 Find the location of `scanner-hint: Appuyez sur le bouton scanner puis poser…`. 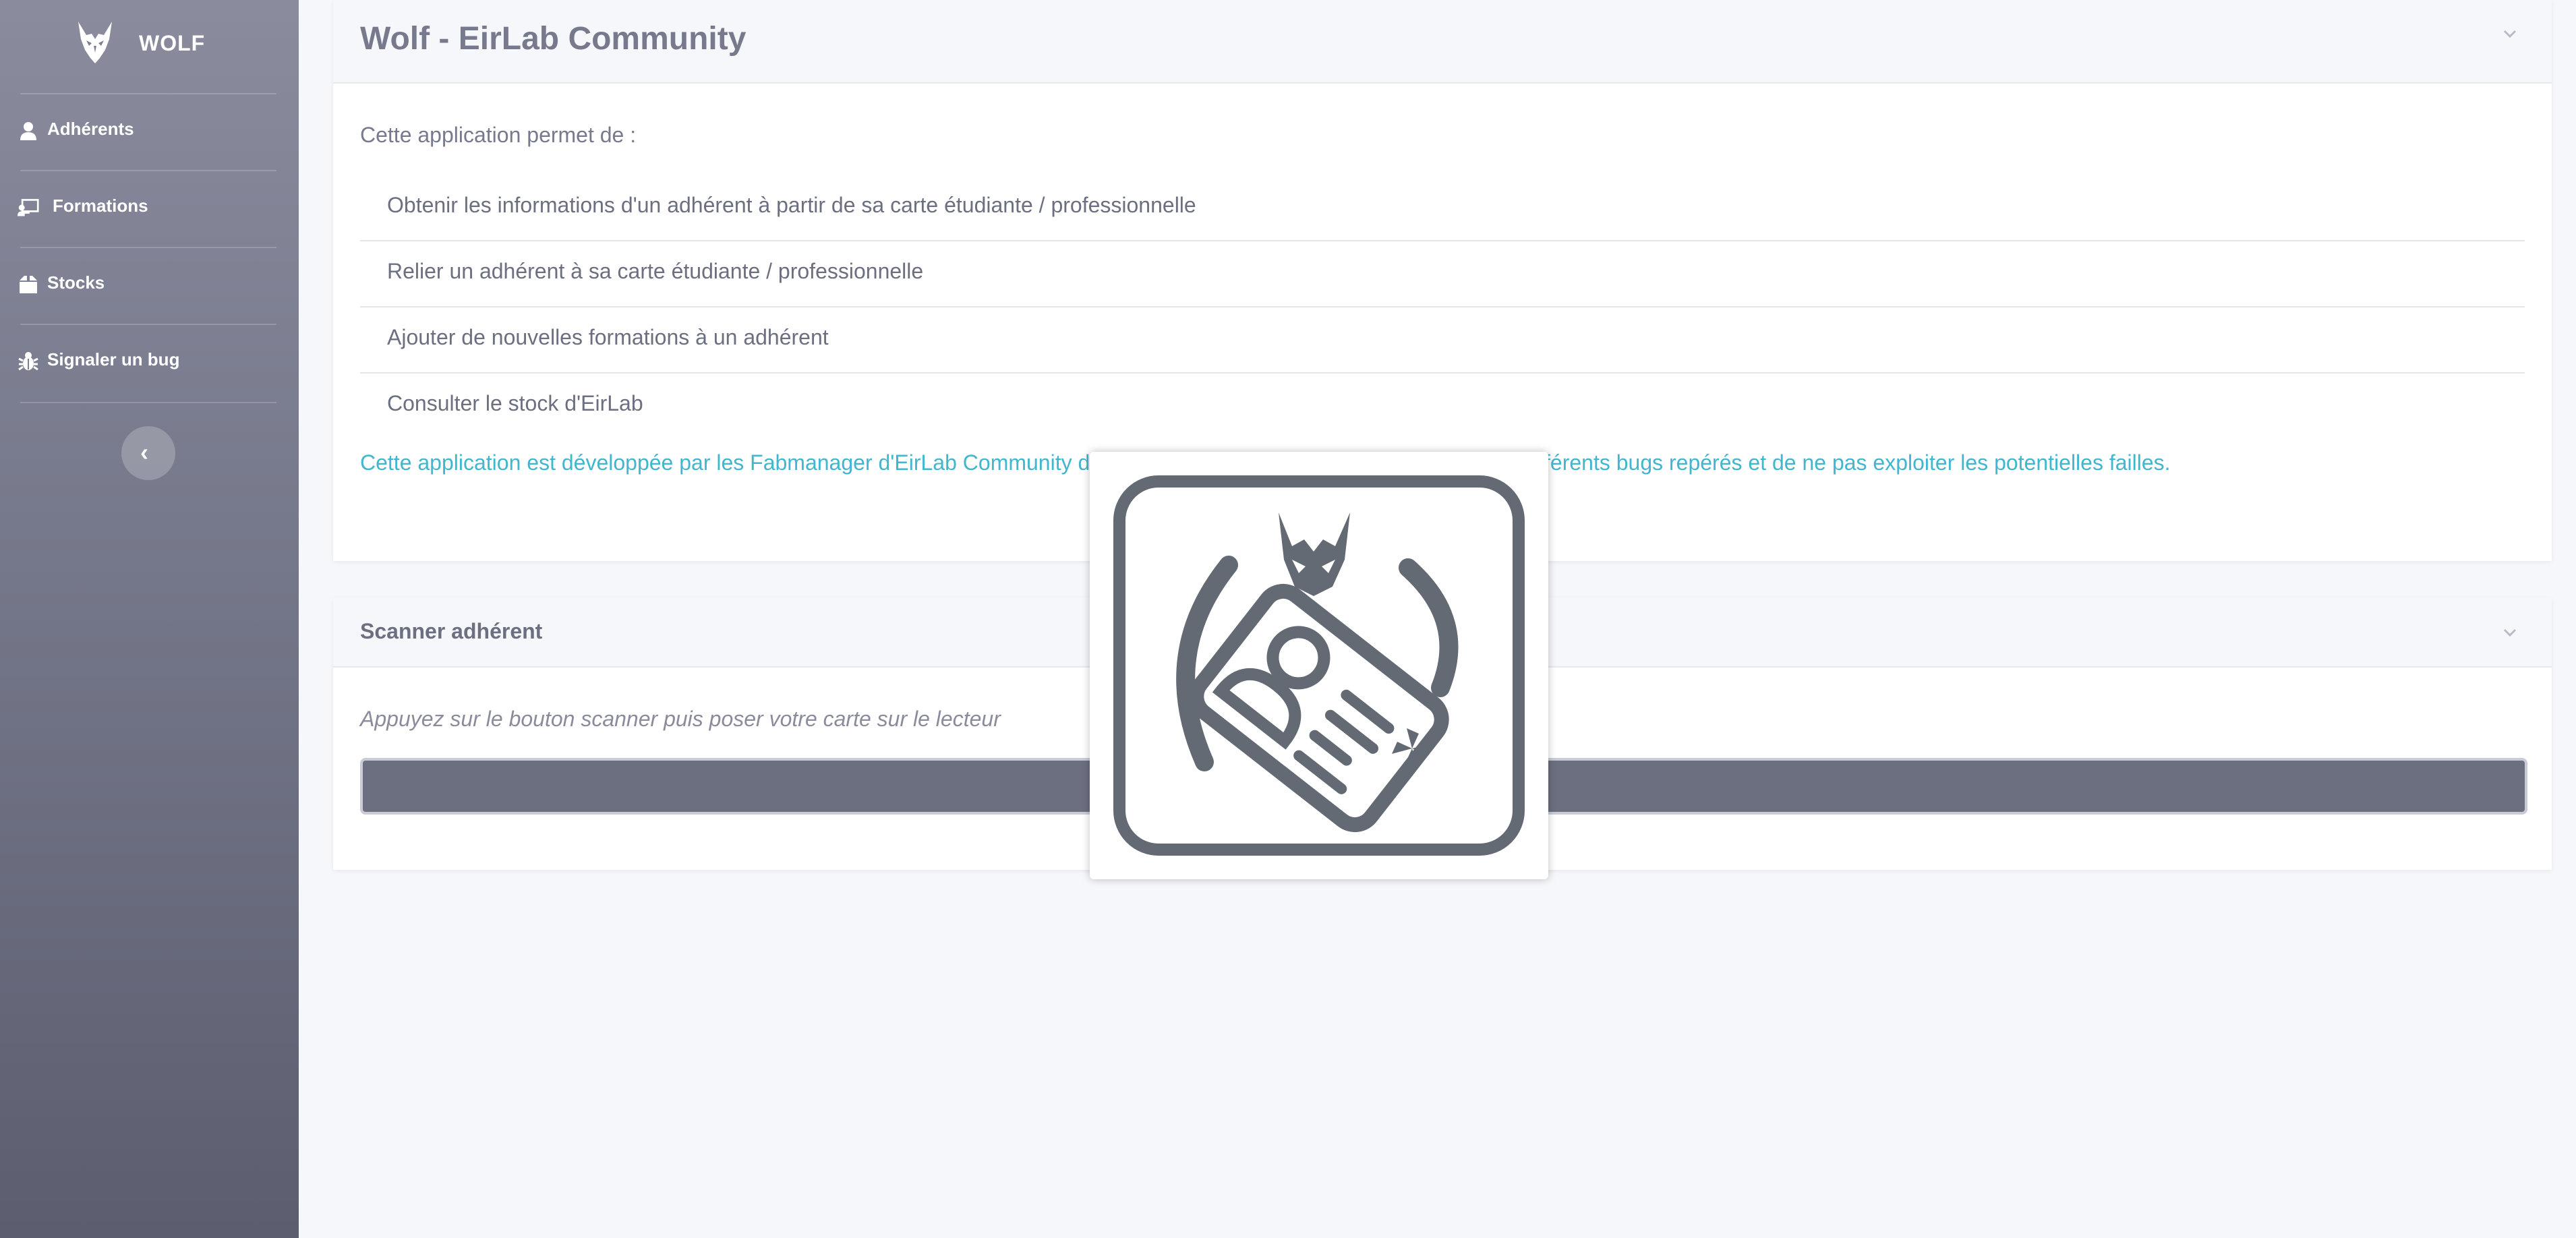

scanner-hint: Appuyez sur le bouton scanner puis poser… is located at coordinates (680, 719).